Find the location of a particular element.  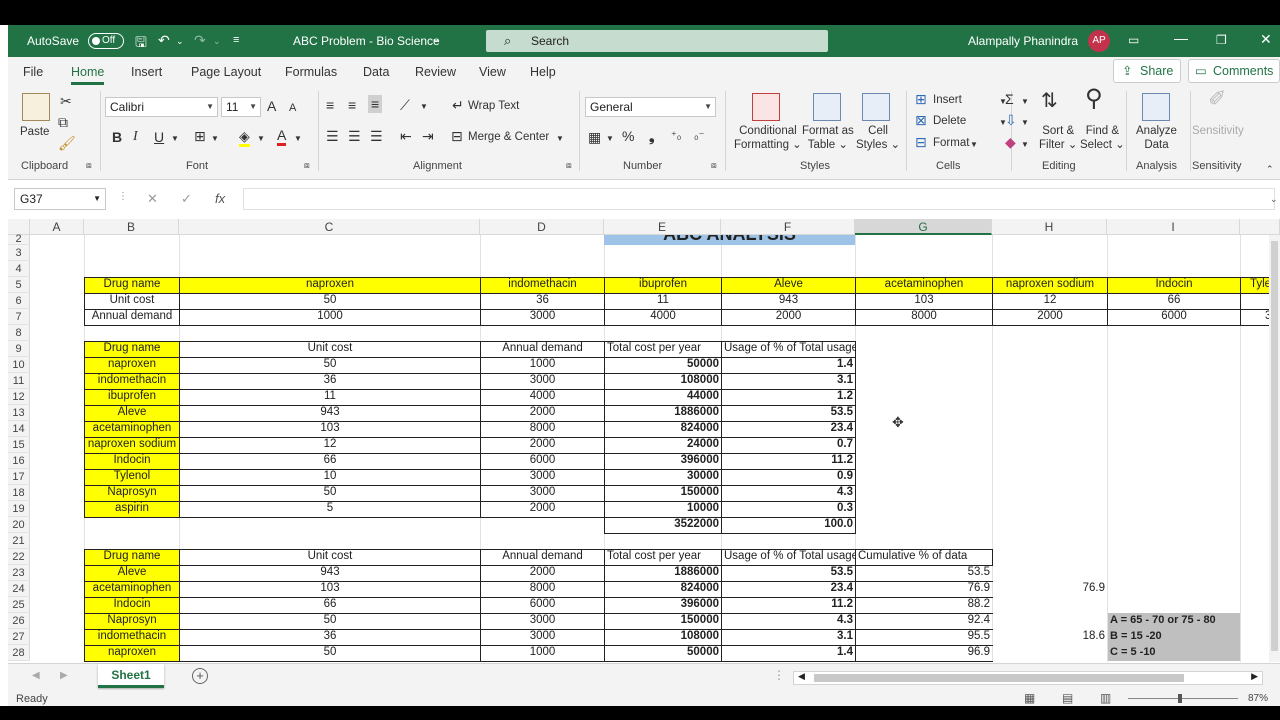

t3-header: Usage of % of Total usage is located at coordinates (788, 557).